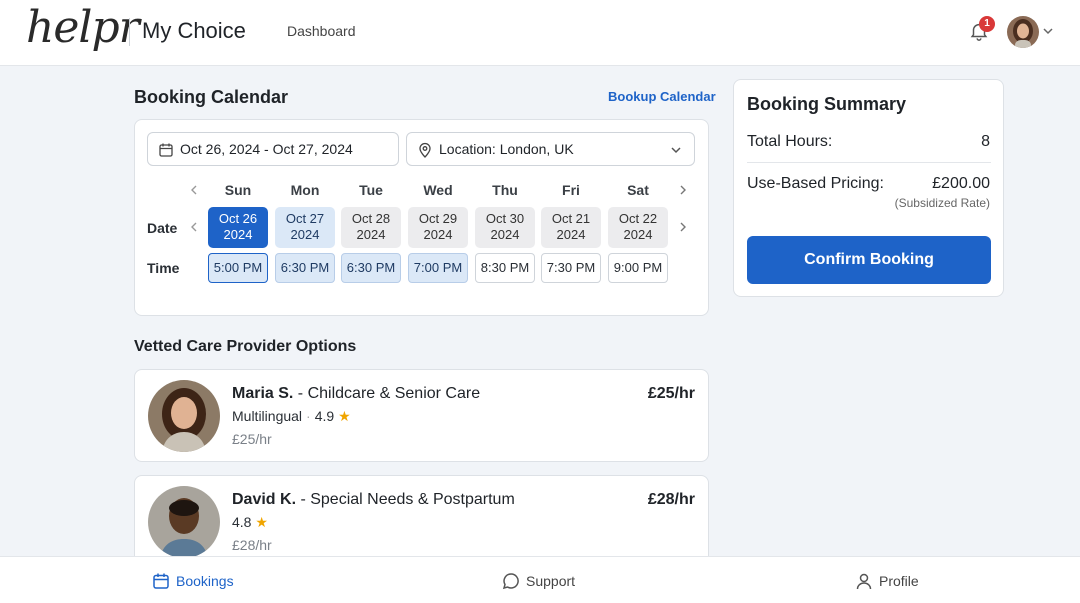 This screenshot has width=1080, height=603. Describe the element at coordinates (83, 27) in the screenshot. I see `helpr-logo: helpr` at that location.